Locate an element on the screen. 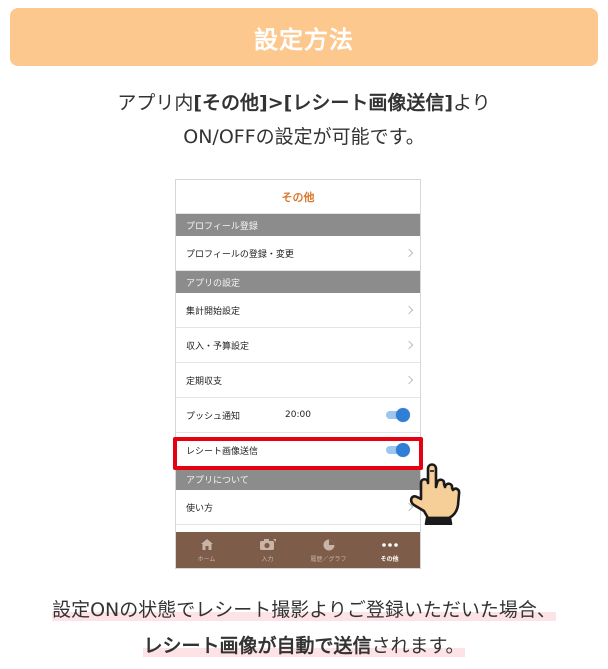 The height and width of the screenshot is (669, 608). tab-home: ホーム is located at coordinates (206, 550).